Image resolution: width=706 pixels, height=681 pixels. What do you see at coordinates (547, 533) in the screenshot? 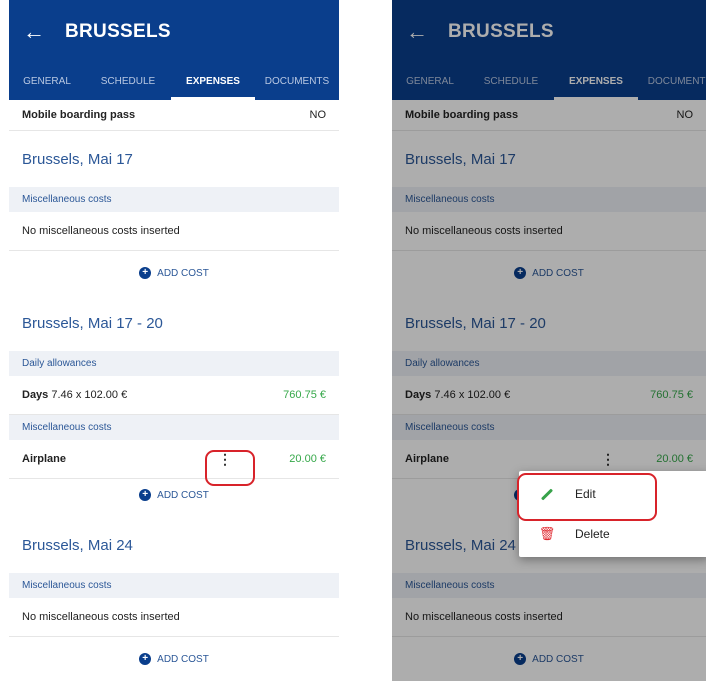
I see `trash-icon: 🗑` at bounding box center [547, 533].